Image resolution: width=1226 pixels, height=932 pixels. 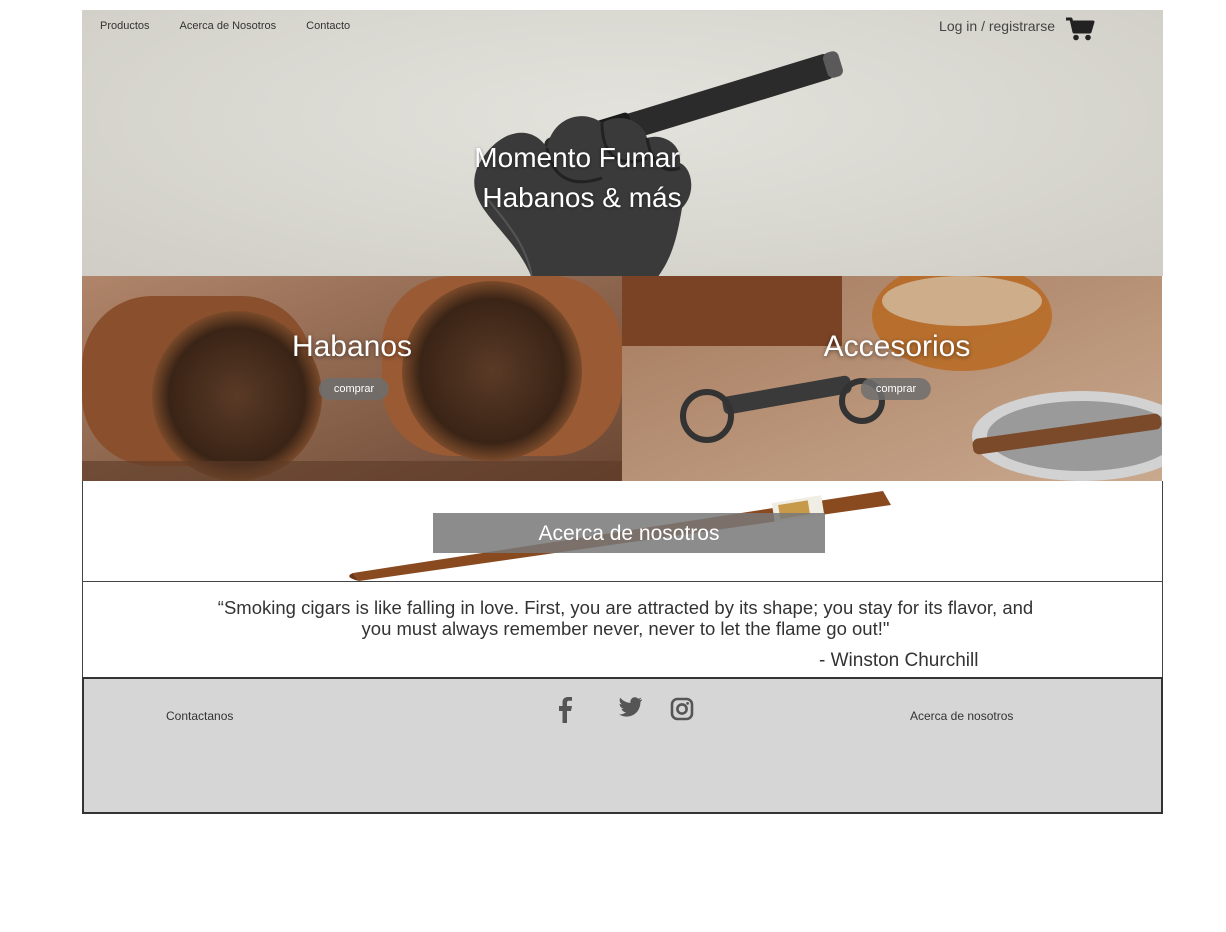 What do you see at coordinates (577, 157) in the screenshot?
I see `hero-title-line1: Momento Fumar` at bounding box center [577, 157].